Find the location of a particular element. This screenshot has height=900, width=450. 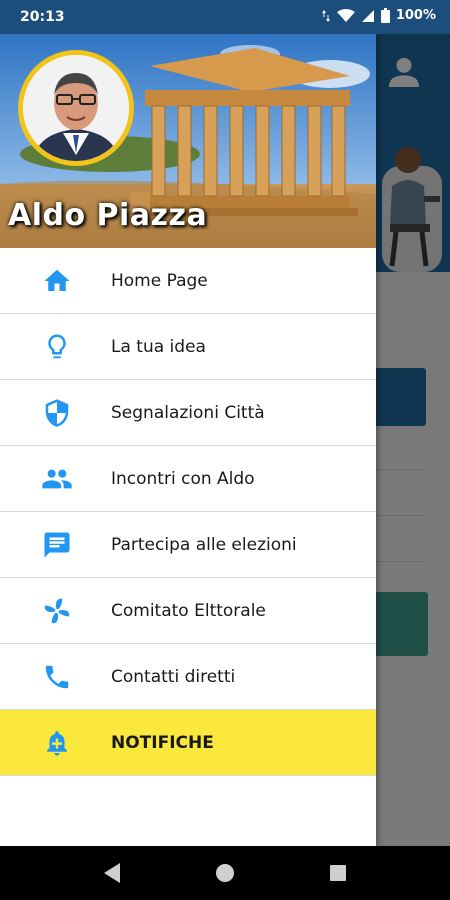

menu-item-comitato: Comitato Elttorale is located at coordinates (188, 611).